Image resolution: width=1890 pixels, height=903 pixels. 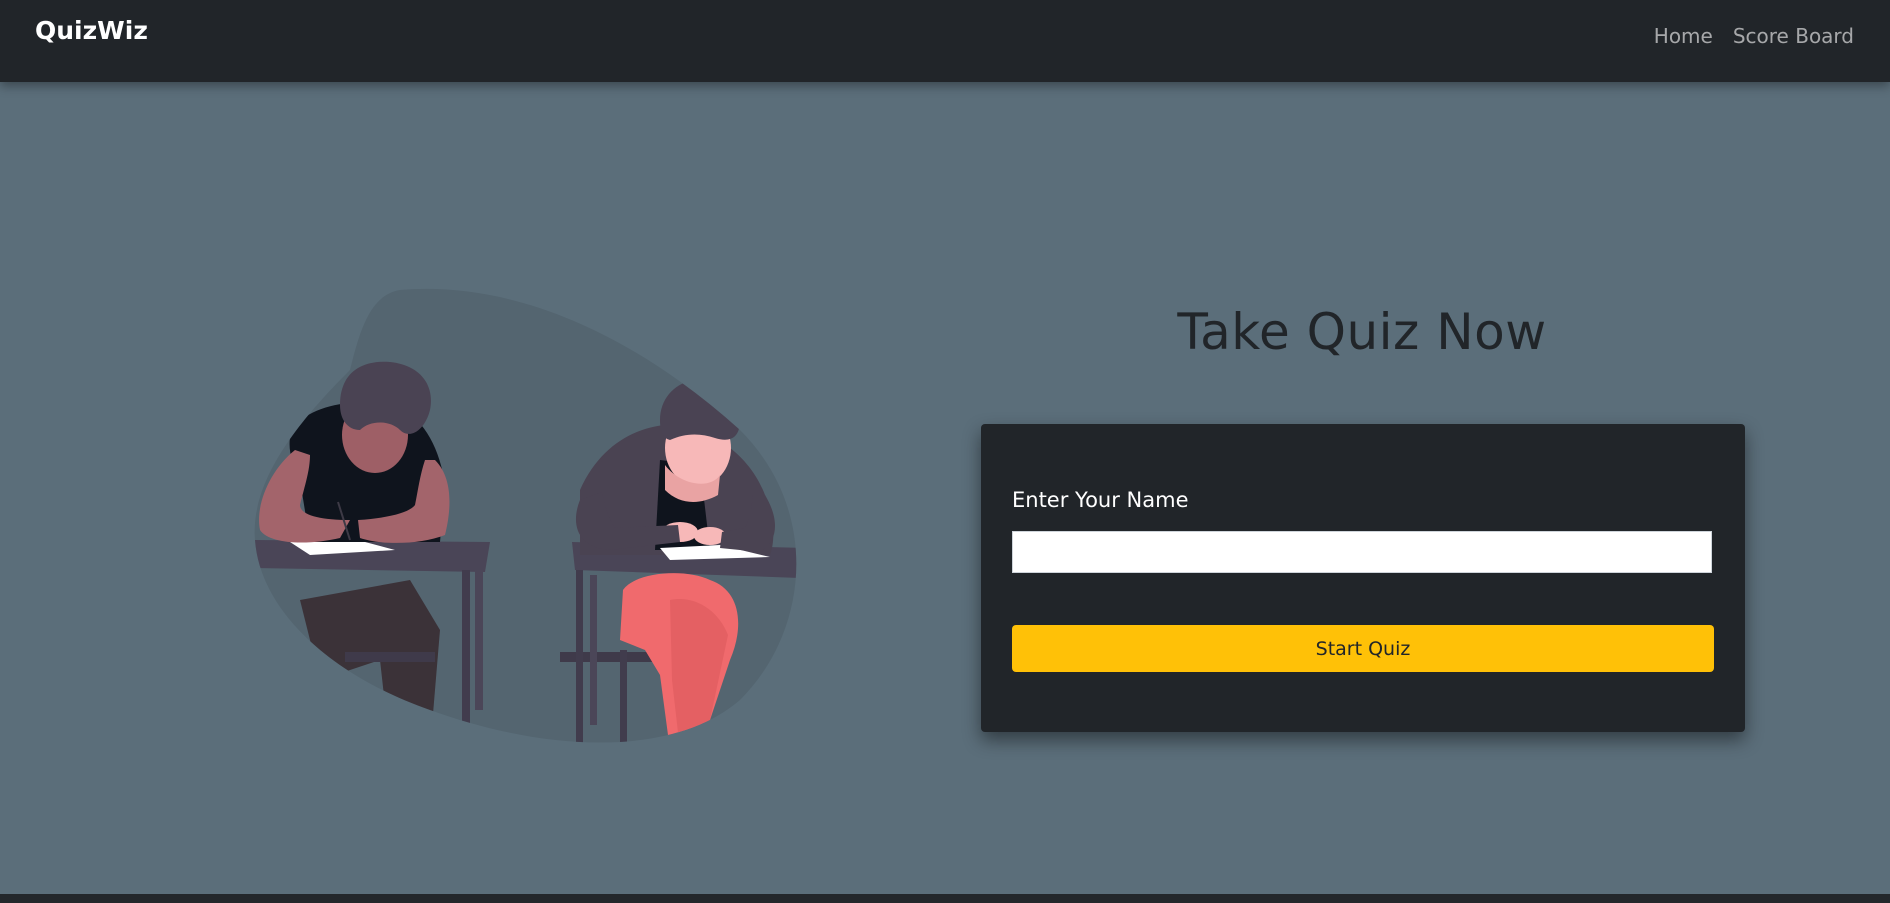 What do you see at coordinates (1363, 648) in the screenshot?
I see `start-quiz-button: Start Quiz` at bounding box center [1363, 648].